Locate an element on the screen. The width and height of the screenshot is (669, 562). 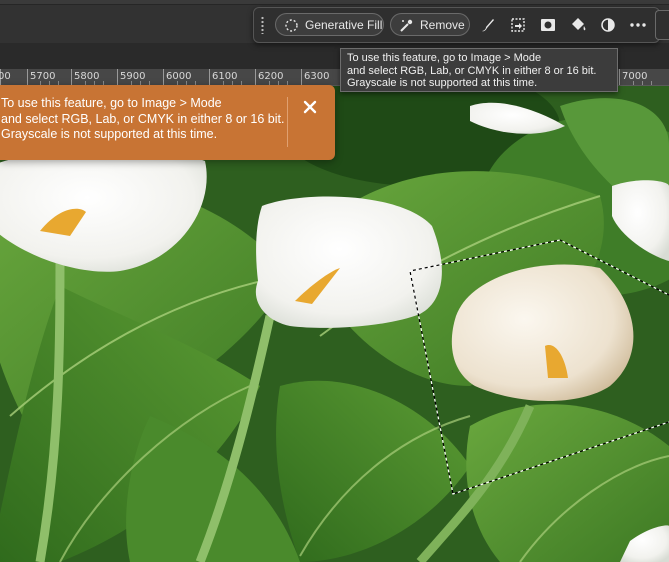
ruler-label: 5900 is located at coordinates (133, 76).